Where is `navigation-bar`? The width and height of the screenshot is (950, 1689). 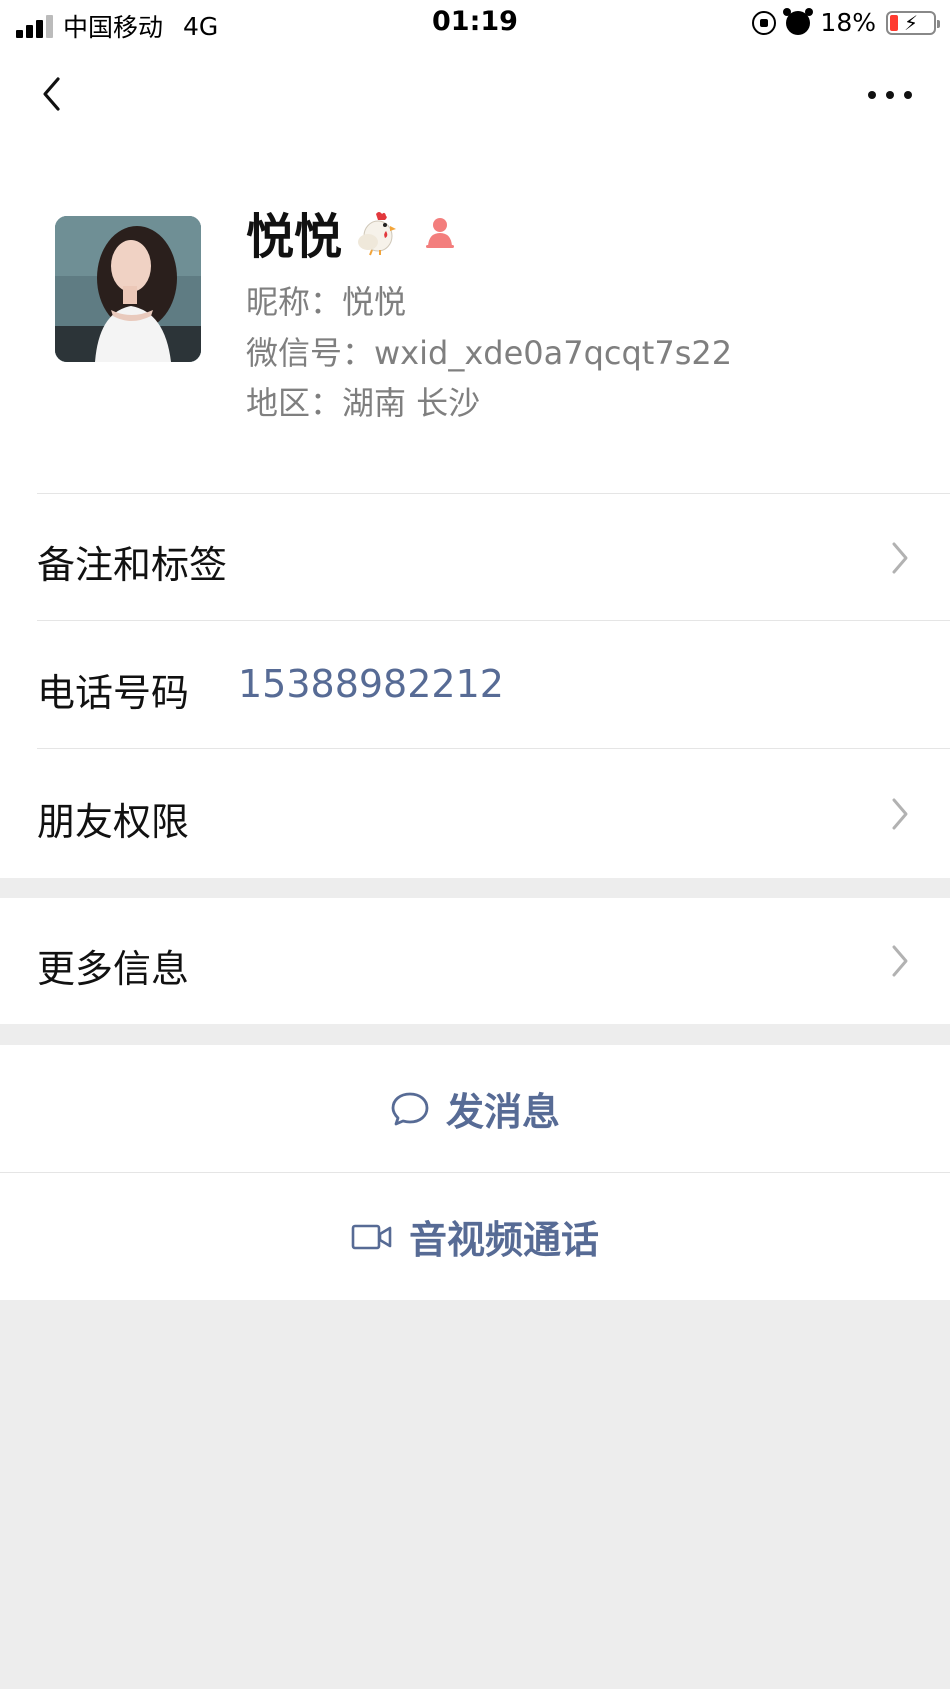 navigation-bar is located at coordinates (475, 94).